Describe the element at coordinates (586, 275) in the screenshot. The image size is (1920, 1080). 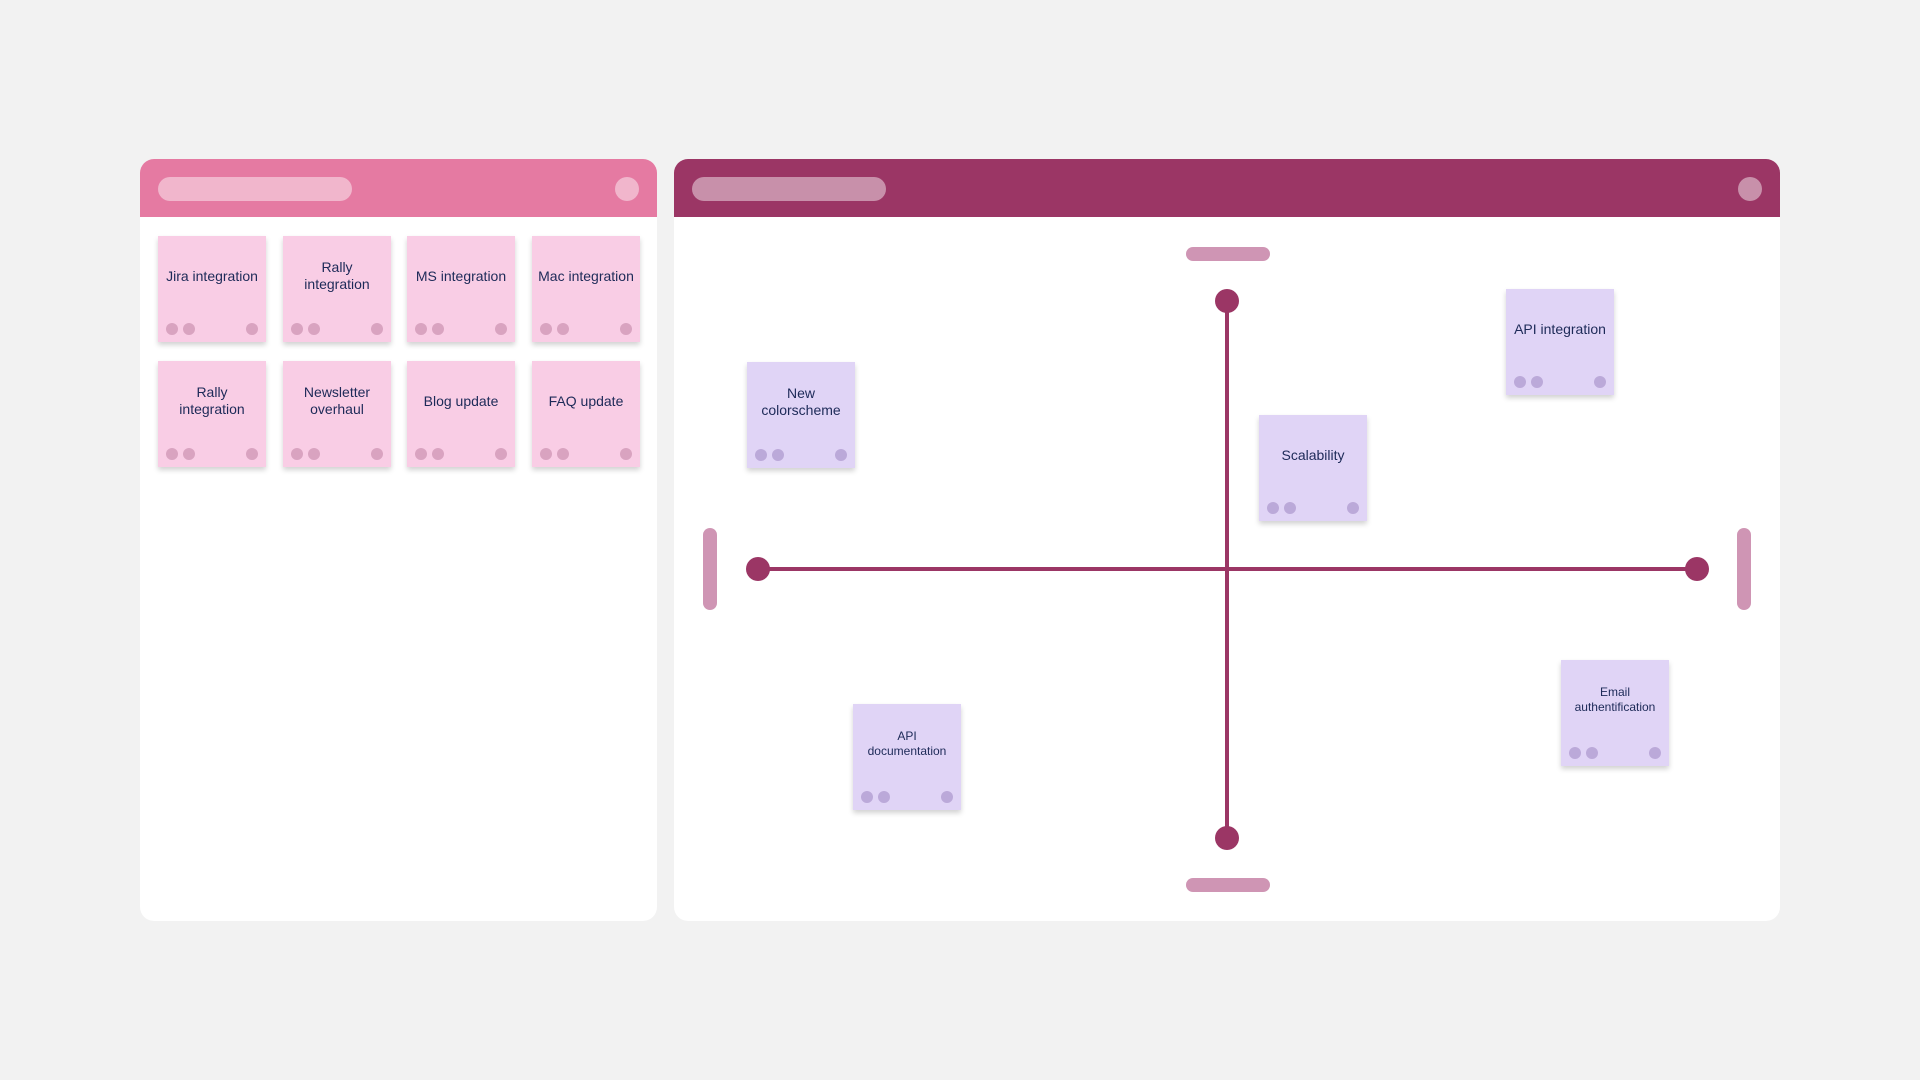
I see `note-label: Mac integration` at that location.